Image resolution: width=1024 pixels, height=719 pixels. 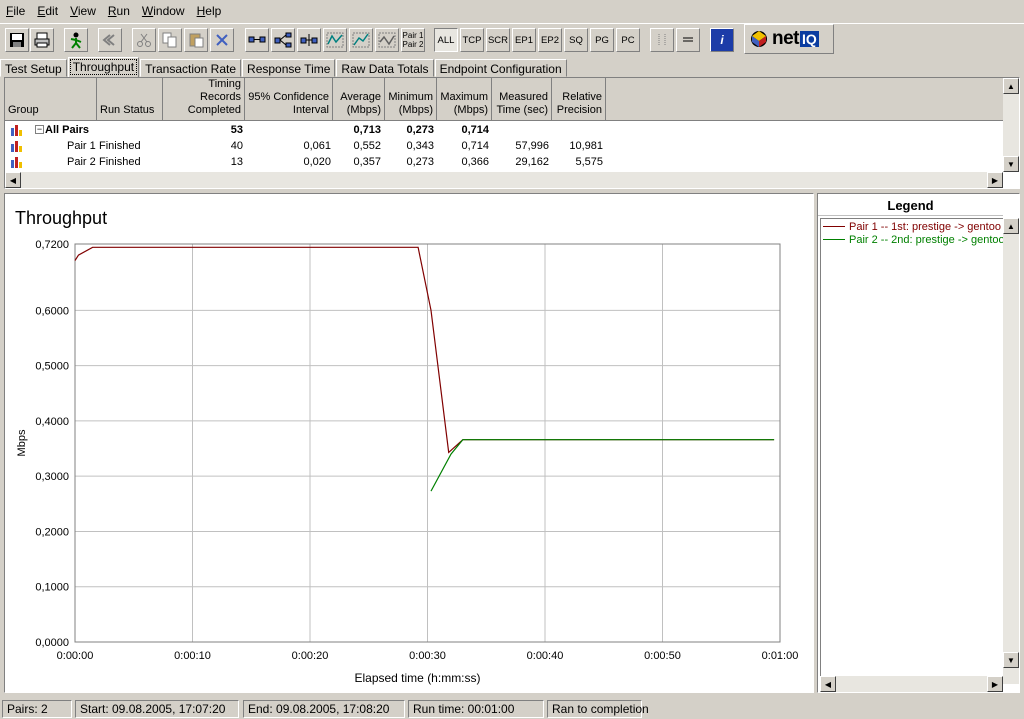 I want to click on x-tick-label: 0:01:00, so click(x=780, y=656).